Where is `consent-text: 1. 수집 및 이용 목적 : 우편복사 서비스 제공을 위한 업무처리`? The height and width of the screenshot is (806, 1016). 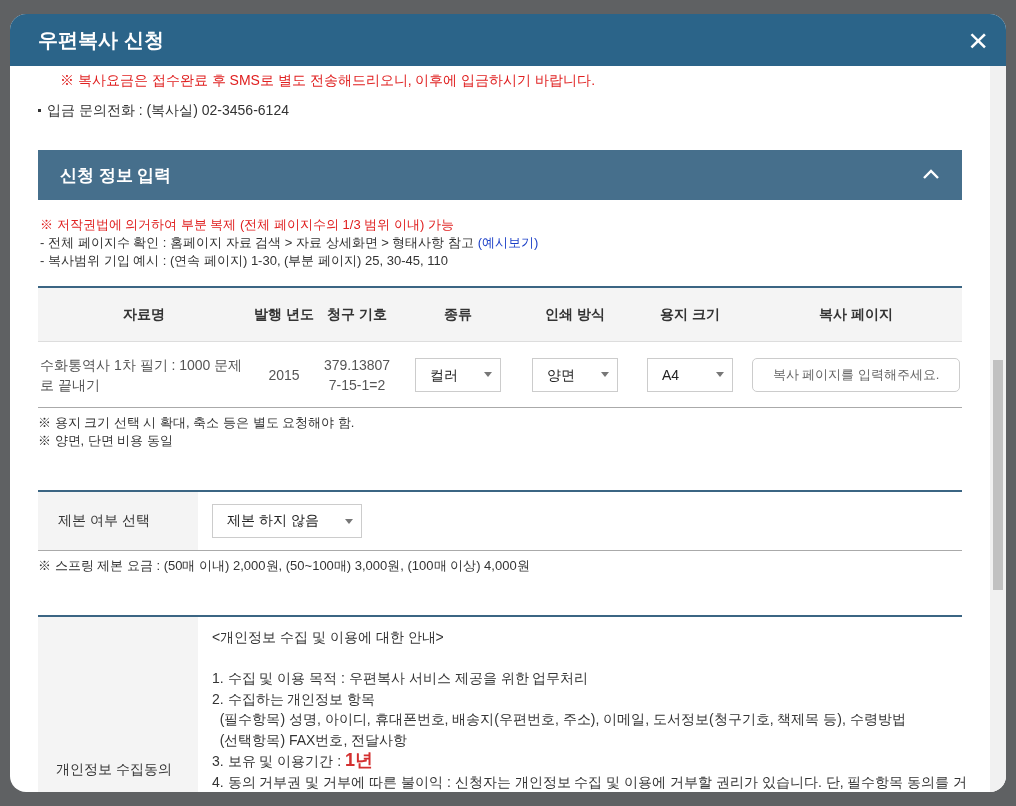
consent-text: 1. 수집 및 이용 목적 : 우편복사 서비스 제공을 위한 업무처리 is located at coordinates (401, 678).